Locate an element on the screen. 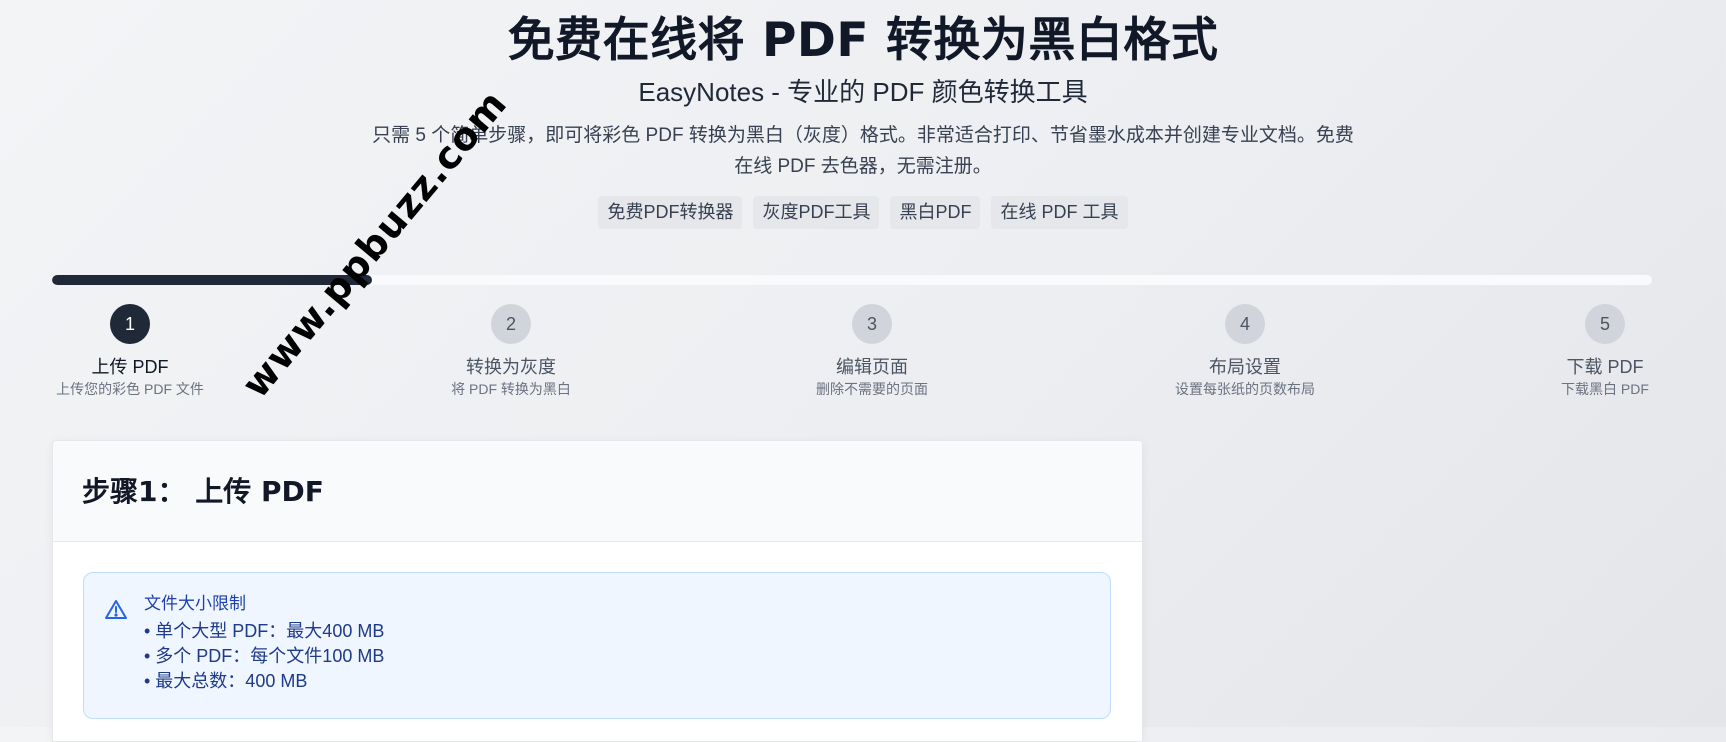 The height and width of the screenshot is (742, 1726). tag: 在线 PDF 工具 is located at coordinates (1059, 212).